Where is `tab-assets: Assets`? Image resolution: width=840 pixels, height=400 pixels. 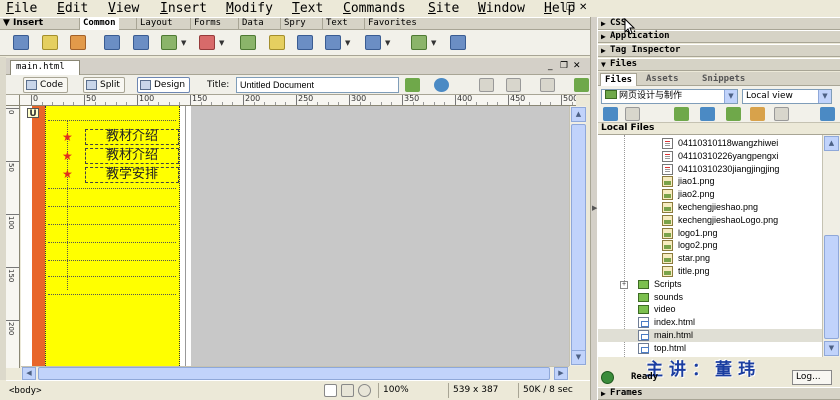 tab-assets: Assets is located at coordinates (662, 79).